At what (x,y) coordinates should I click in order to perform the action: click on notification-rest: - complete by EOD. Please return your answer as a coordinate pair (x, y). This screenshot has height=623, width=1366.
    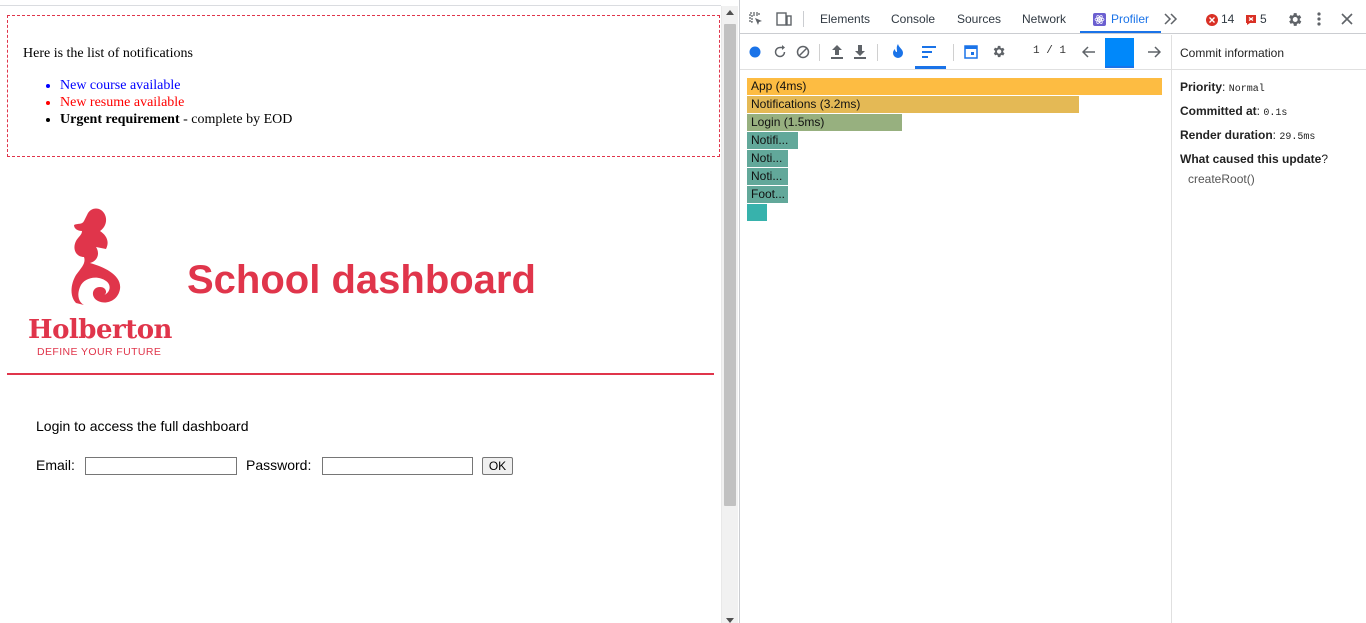
    Looking at the image, I should click on (236, 119).